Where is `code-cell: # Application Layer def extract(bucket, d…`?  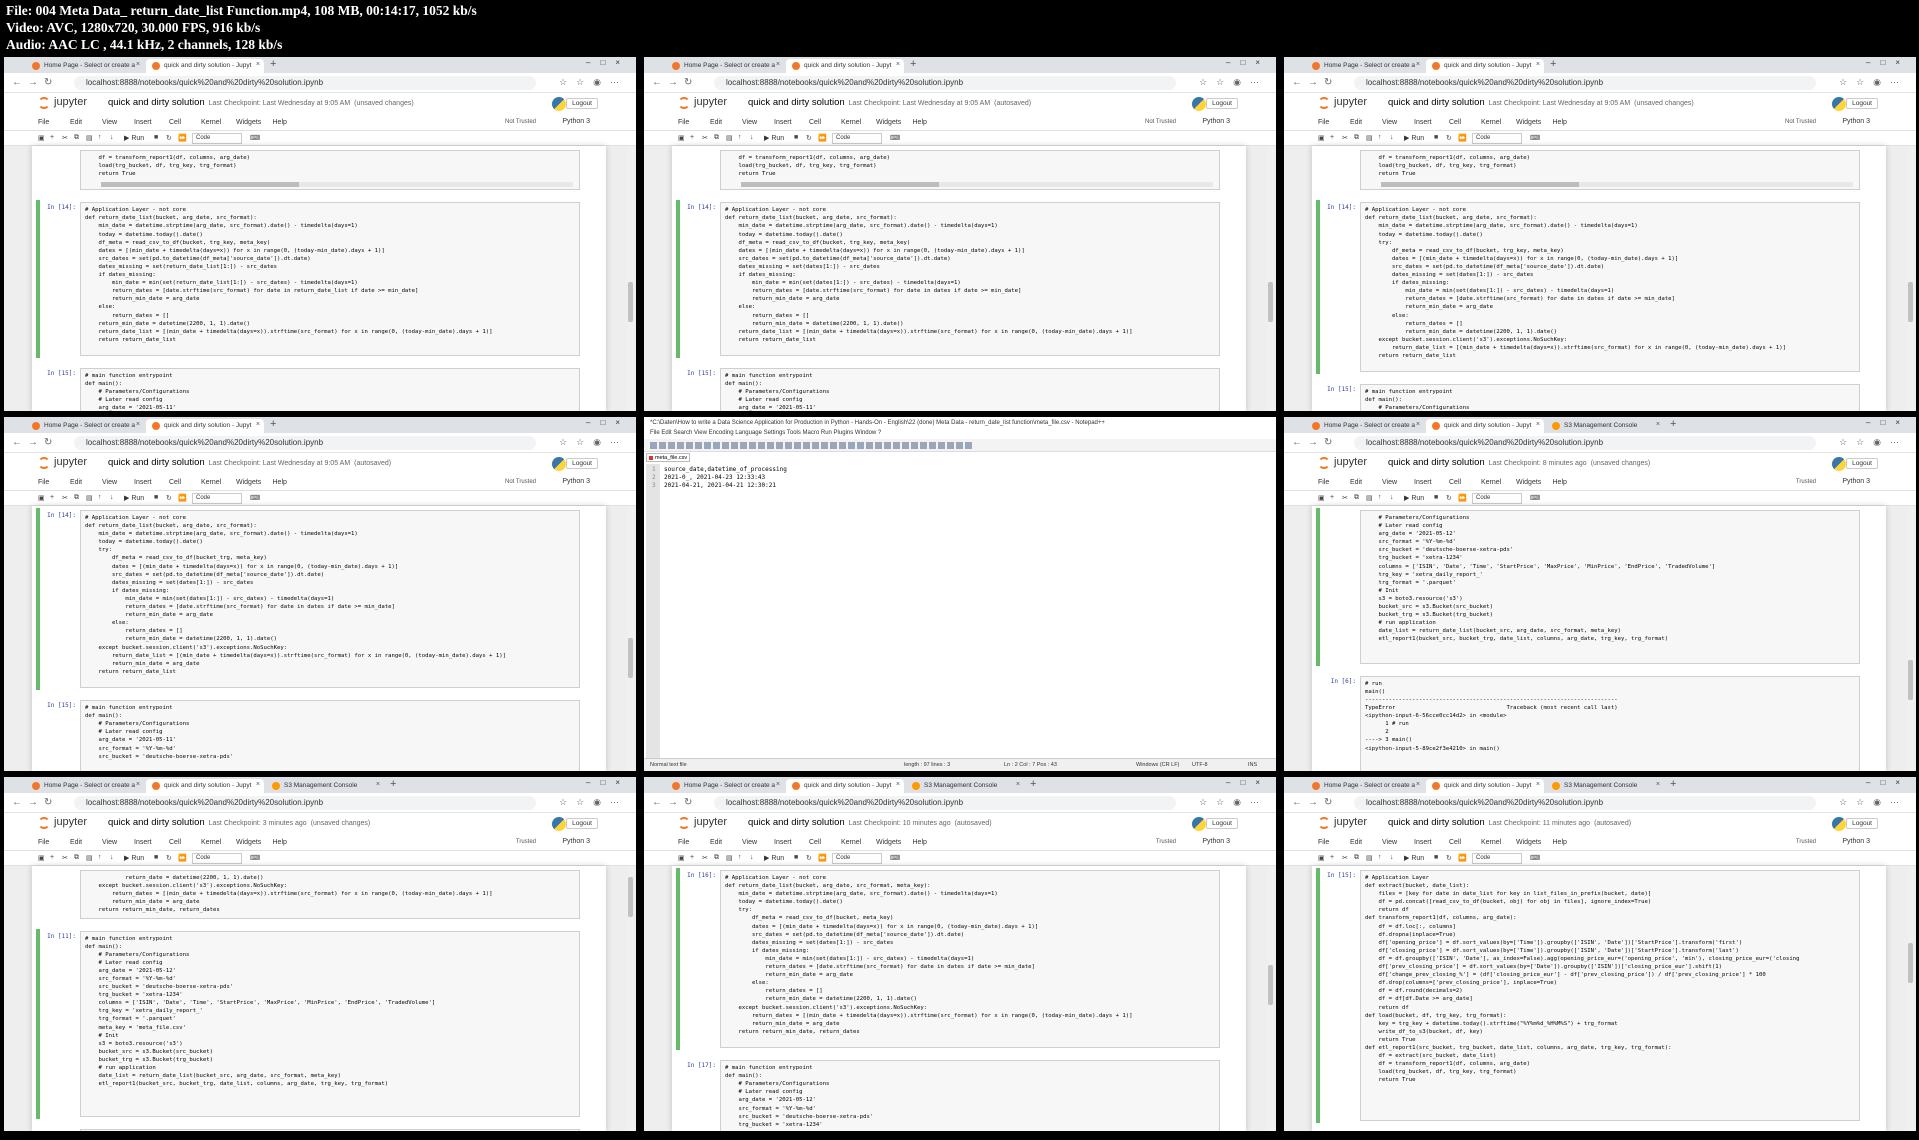
code-cell: # Application Layer def extract(bucket, d… is located at coordinates (1610, 995).